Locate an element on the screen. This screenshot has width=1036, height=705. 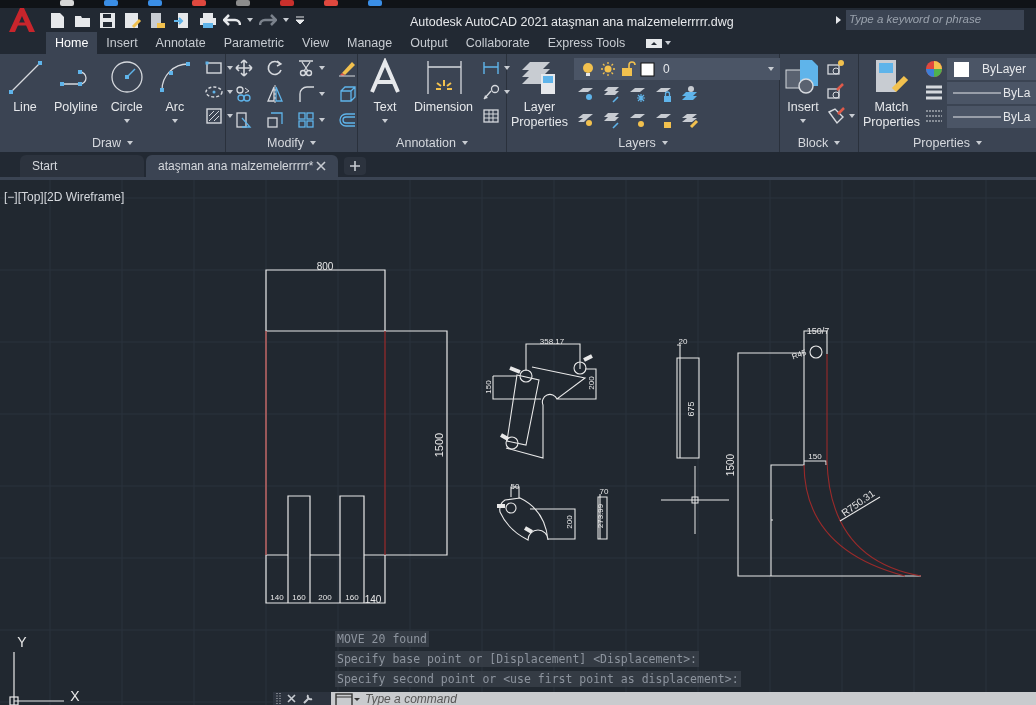
viewport-controls: [−][Top][2D Wireframe] is located at coordinates (64, 197).